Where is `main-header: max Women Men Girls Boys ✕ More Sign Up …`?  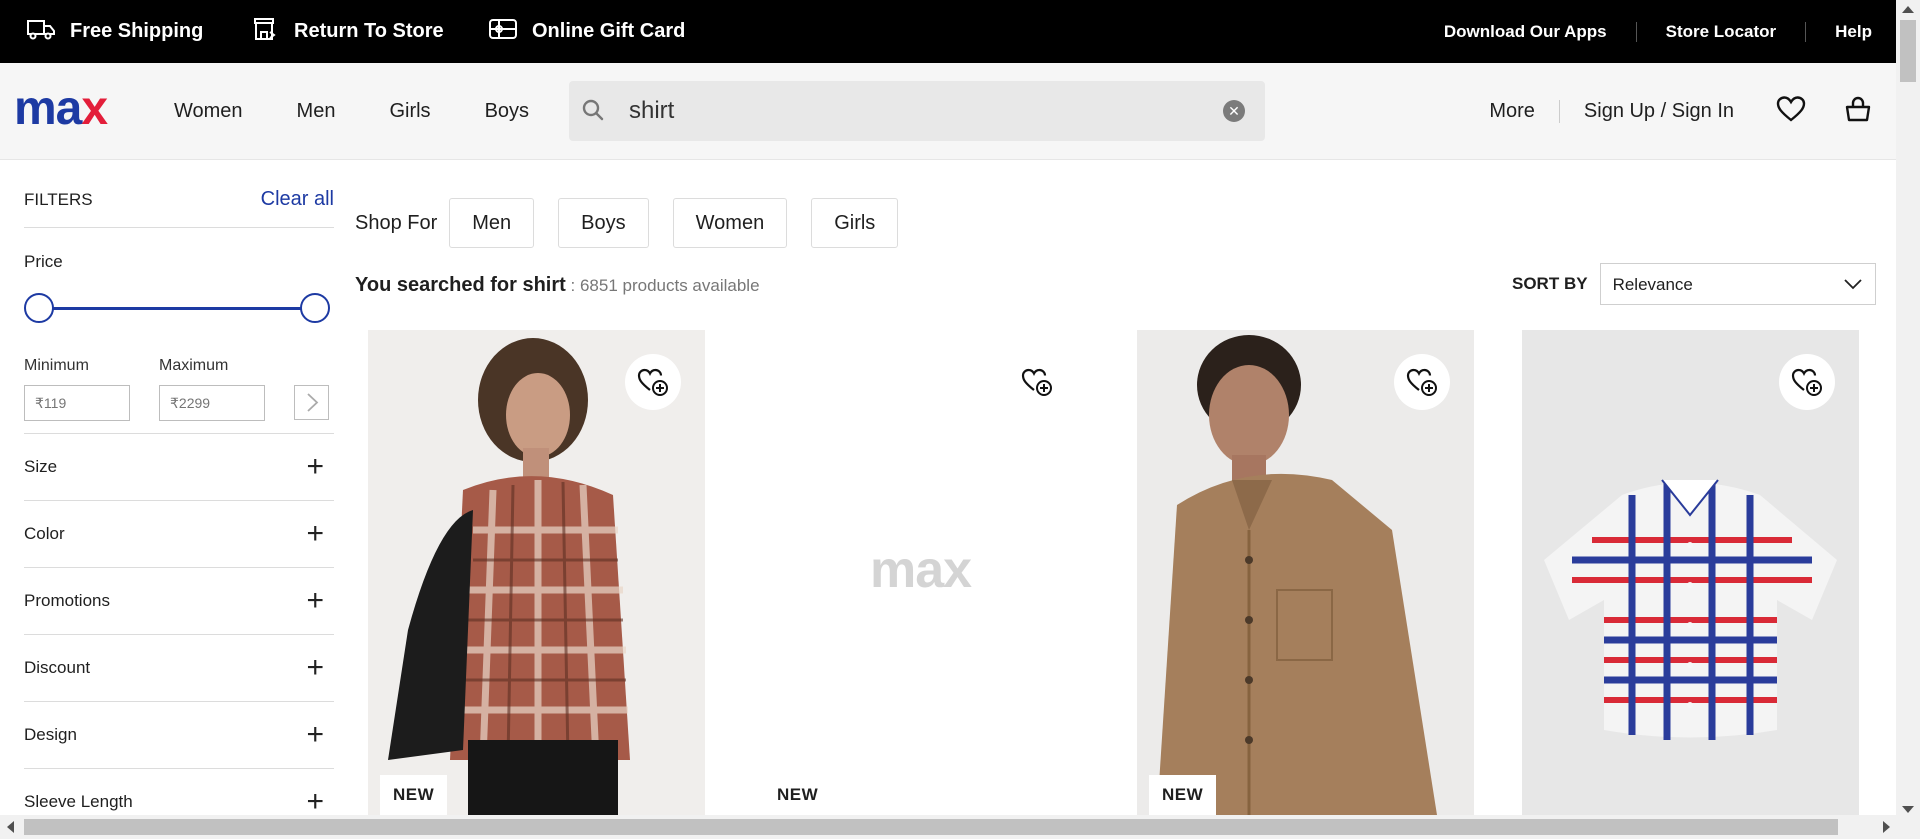 main-header: max Women Men Girls Boys ✕ More Sign Up … is located at coordinates (948, 111).